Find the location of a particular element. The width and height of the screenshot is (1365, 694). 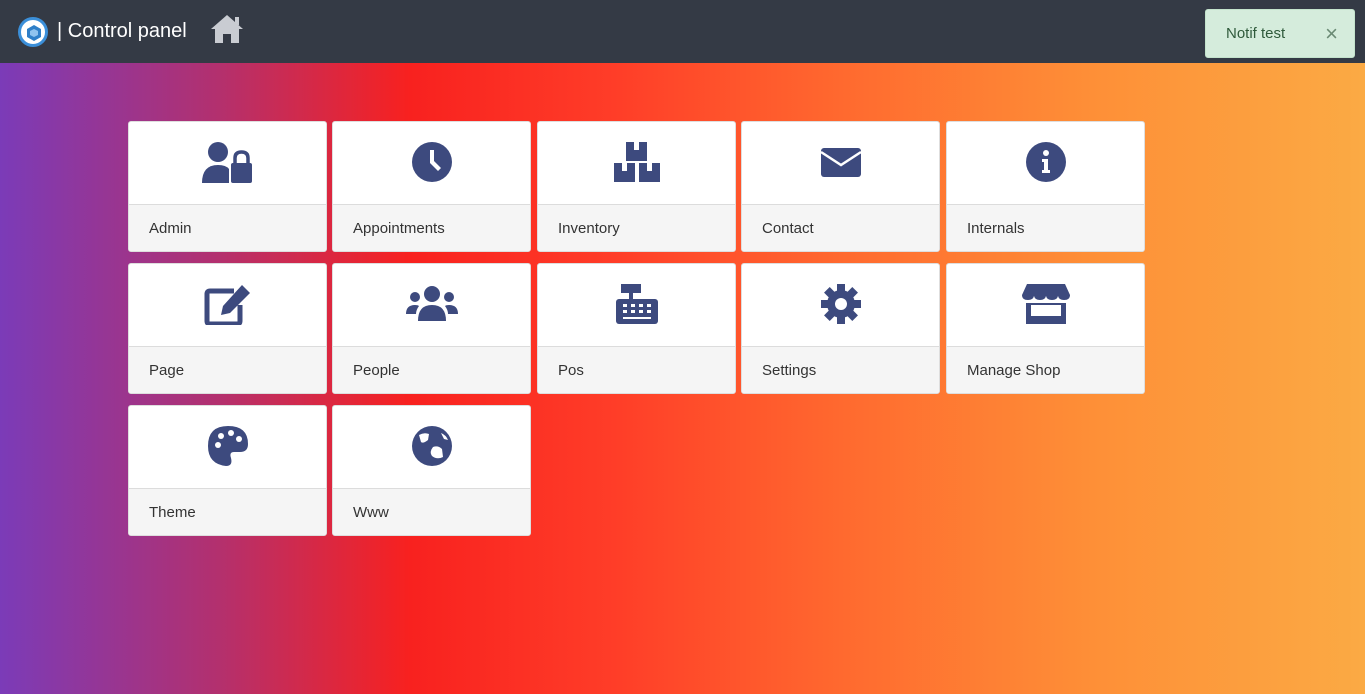

boxes-icon is located at coordinates (636, 162).